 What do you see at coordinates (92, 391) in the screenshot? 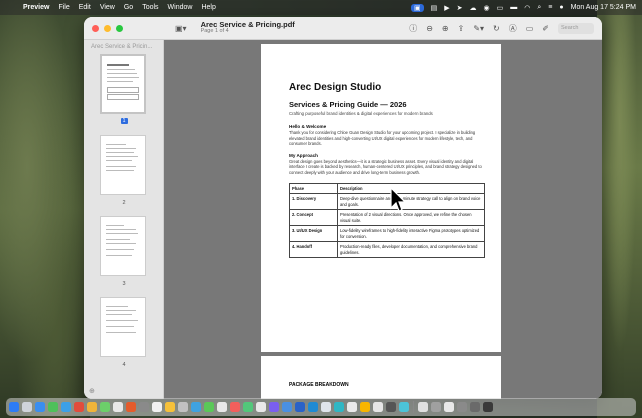
I see `sidebar-options-icon: ⊕` at bounding box center [92, 391].